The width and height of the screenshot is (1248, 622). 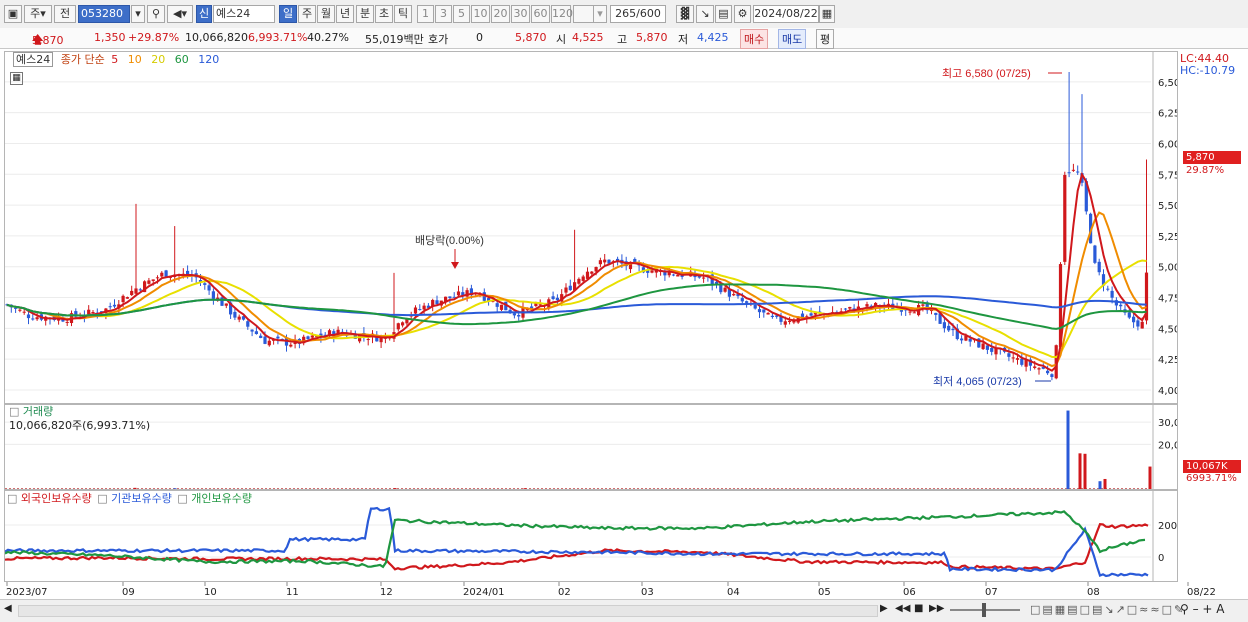 What do you see at coordinates (288, 14) in the screenshot?
I see `period-day-button: 일` at bounding box center [288, 14].